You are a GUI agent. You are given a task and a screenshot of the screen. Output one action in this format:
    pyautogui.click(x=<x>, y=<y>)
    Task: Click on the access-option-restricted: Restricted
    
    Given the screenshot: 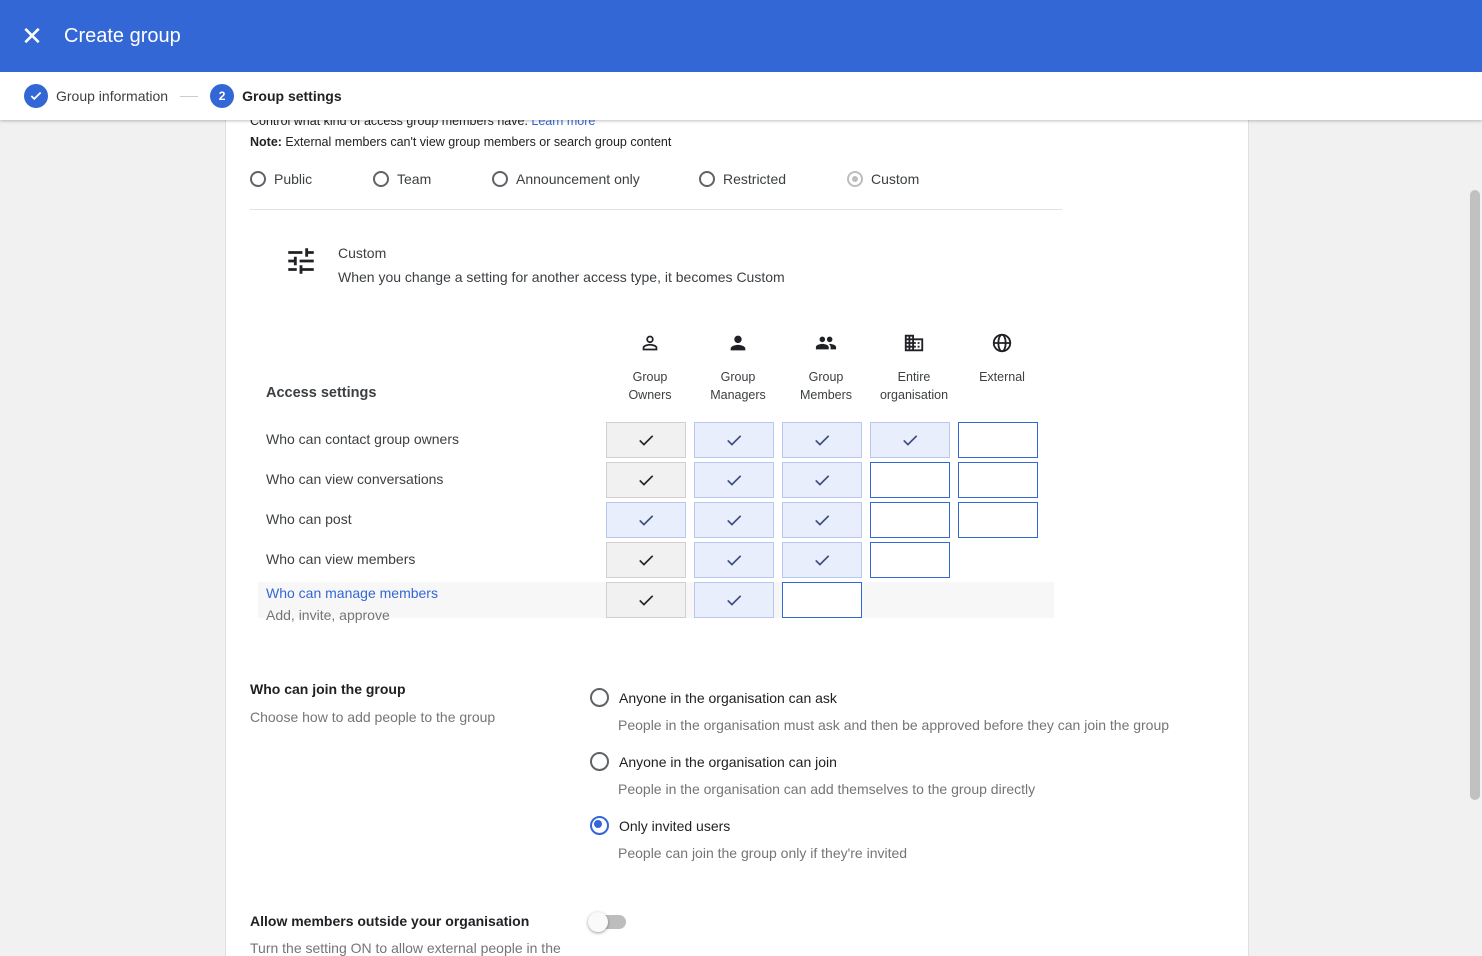 What is the action you would take?
    pyautogui.click(x=742, y=179)
    